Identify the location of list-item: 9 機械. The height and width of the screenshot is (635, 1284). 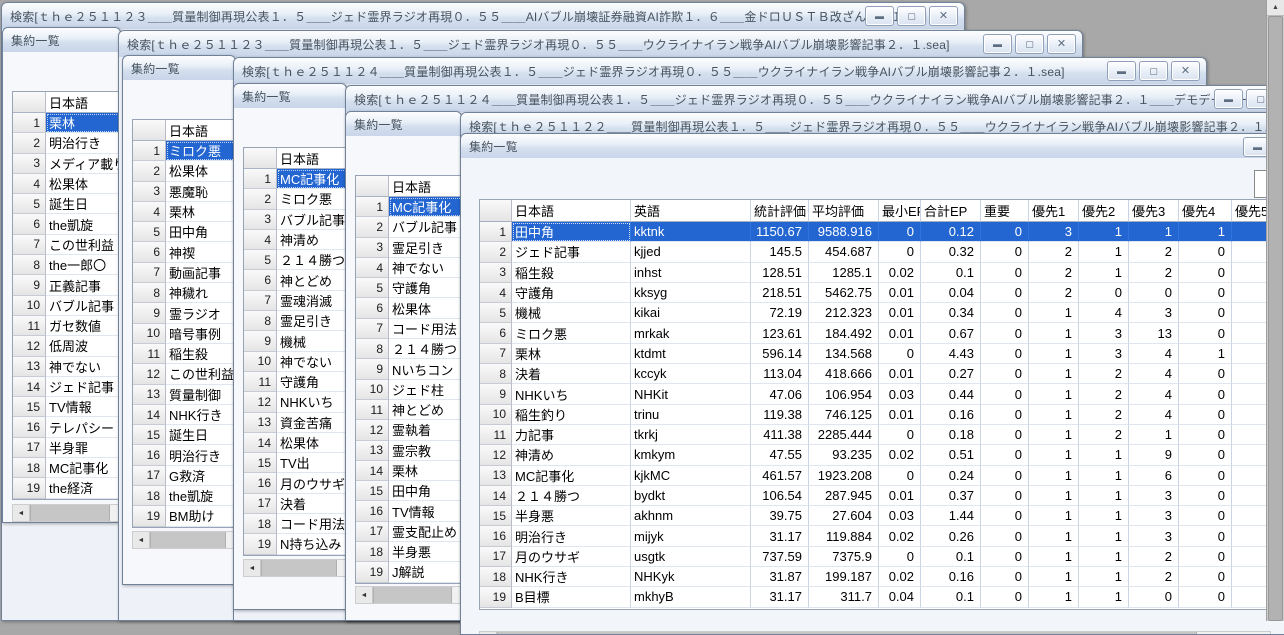
(295, 341).